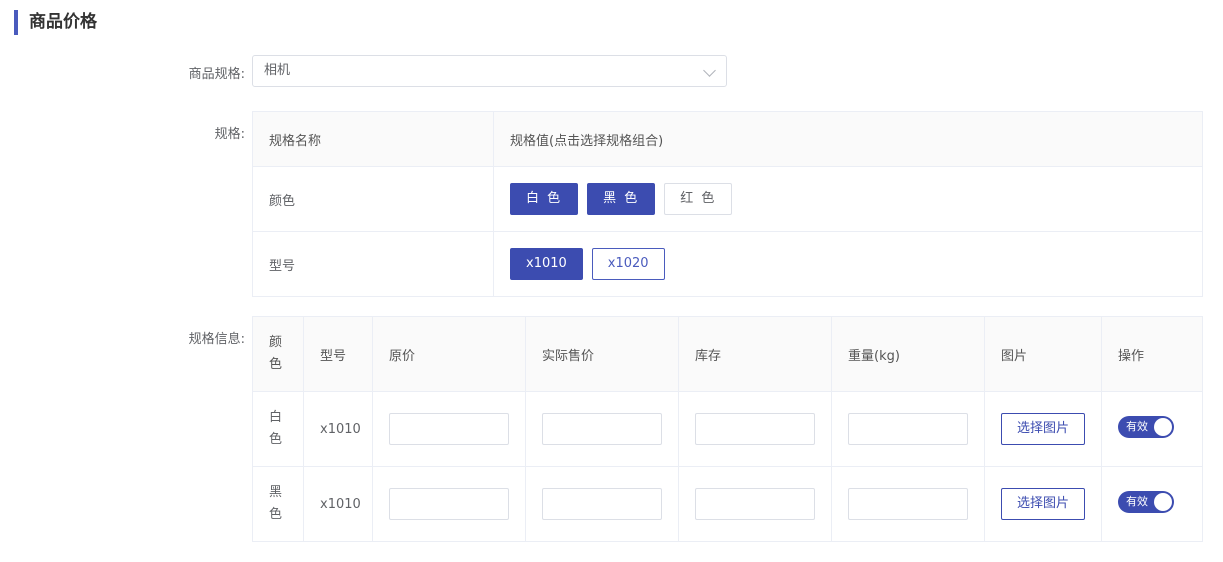  Describe the element at coordinates (489, 71) in the screenshot. I see `spec-select: 相机` at that location.